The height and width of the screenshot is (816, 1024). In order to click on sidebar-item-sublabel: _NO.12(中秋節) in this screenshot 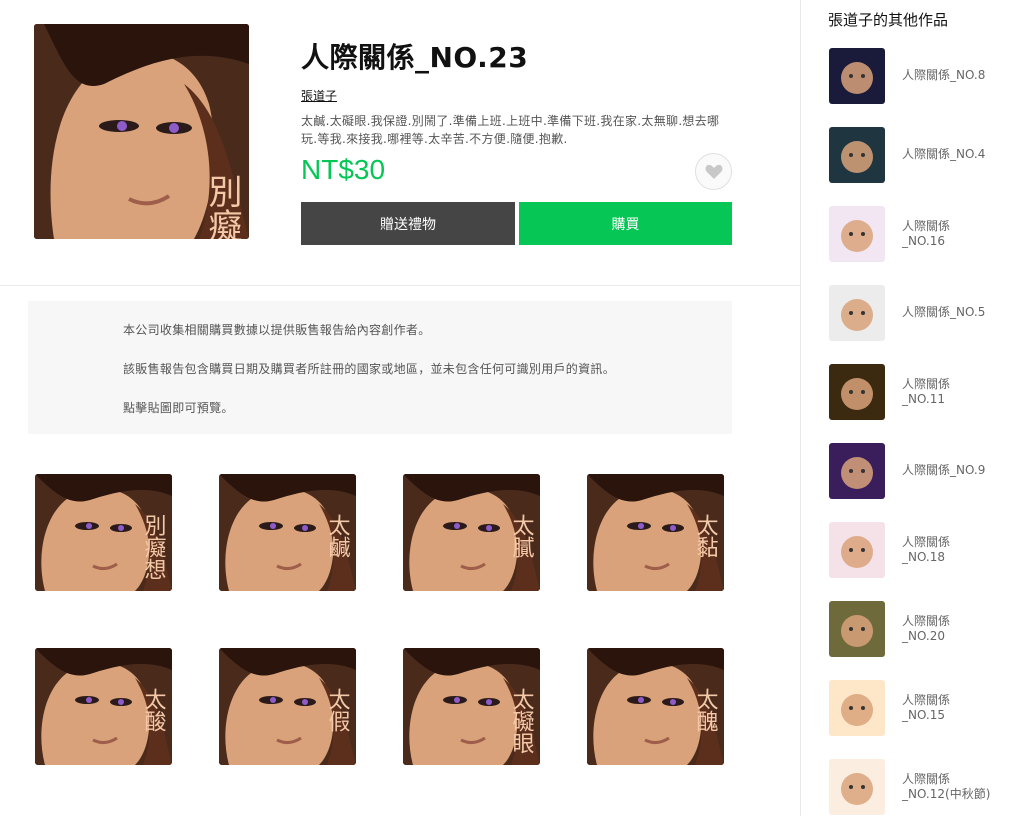, I will do `click(946, 794)`.